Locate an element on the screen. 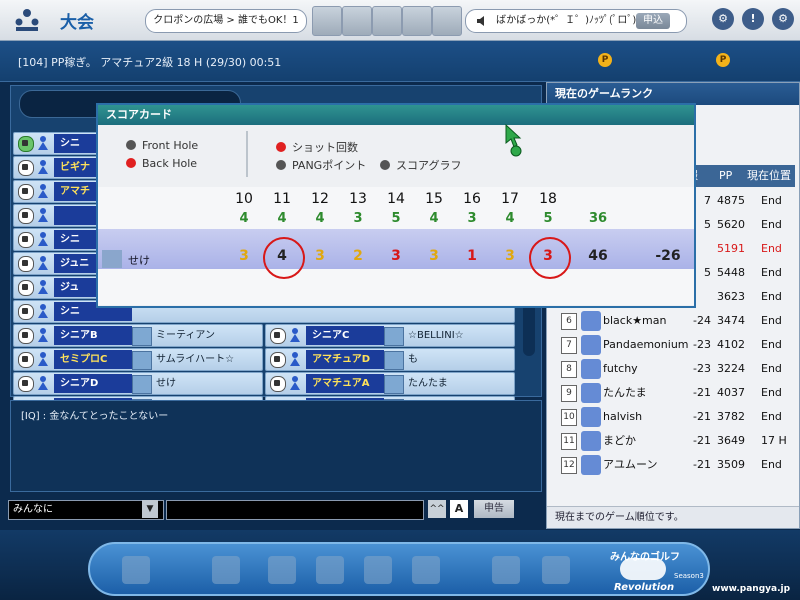  player-name: サムライハート☆ is located at coordinates (195, 359).